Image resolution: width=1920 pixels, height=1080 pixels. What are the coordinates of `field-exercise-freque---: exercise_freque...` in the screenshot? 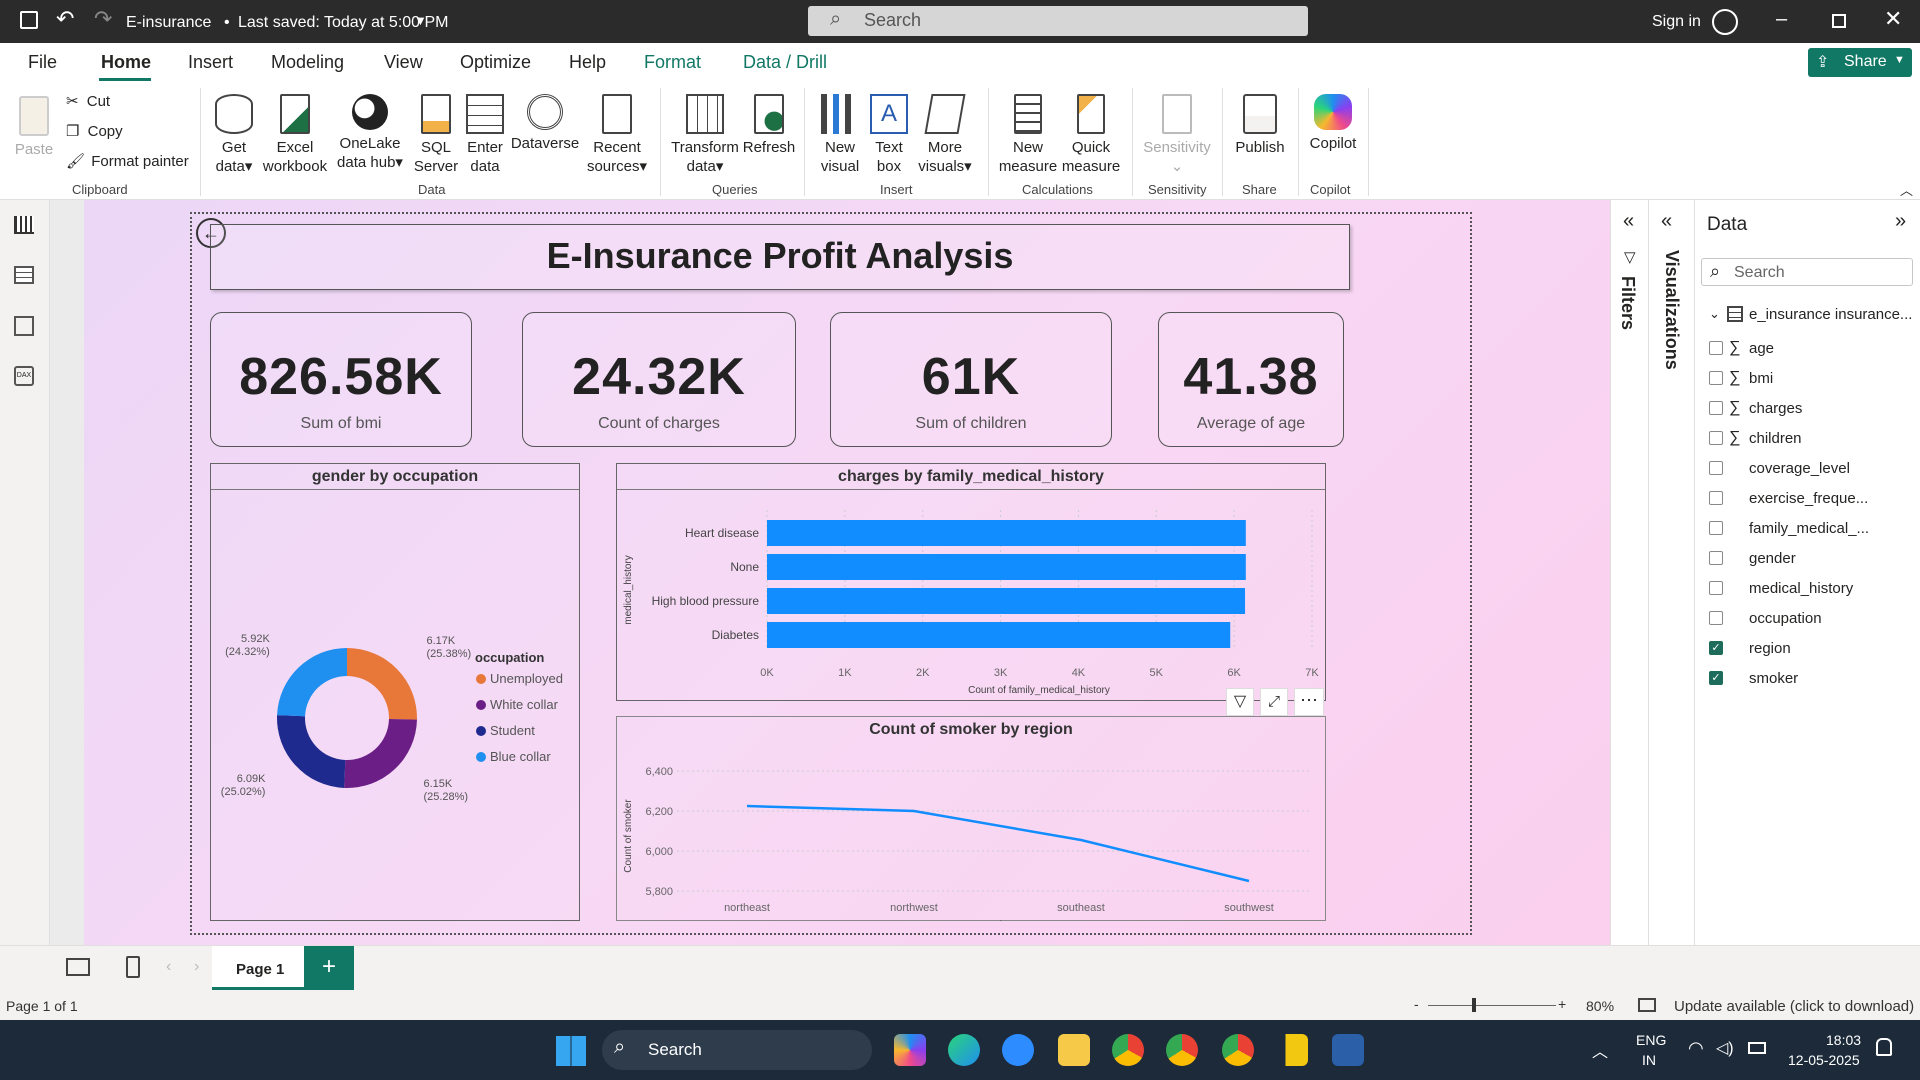 It's located at (1788, 498).